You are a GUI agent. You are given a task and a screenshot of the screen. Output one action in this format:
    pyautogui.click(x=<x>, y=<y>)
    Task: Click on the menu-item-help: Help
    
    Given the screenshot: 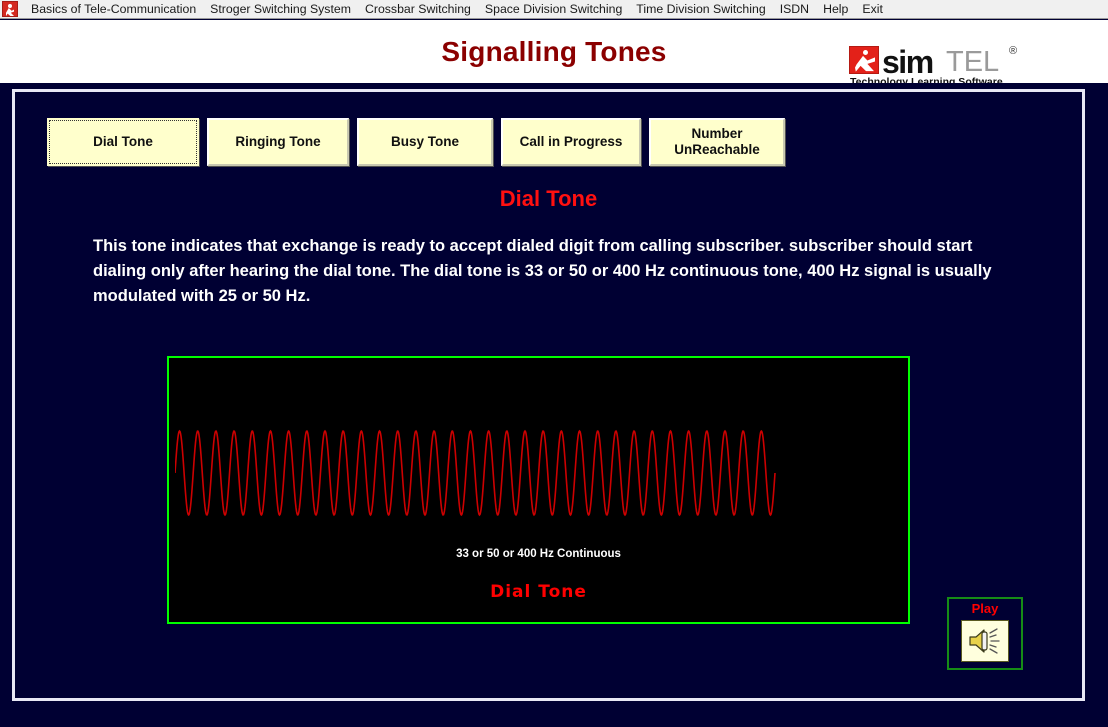 What is the action you would take?
    pyautogui.click(x=835, y=9)
    